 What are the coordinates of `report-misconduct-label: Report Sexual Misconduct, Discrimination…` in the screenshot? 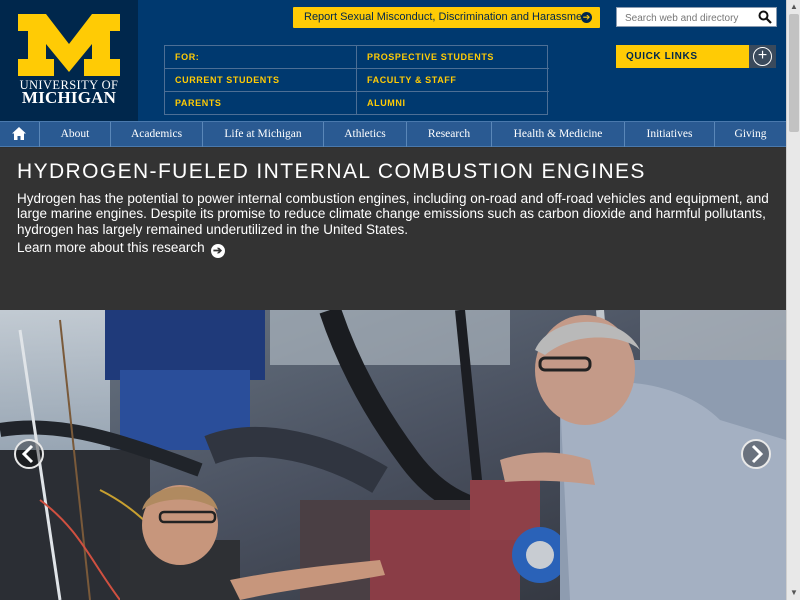 It's located at (448, 17).